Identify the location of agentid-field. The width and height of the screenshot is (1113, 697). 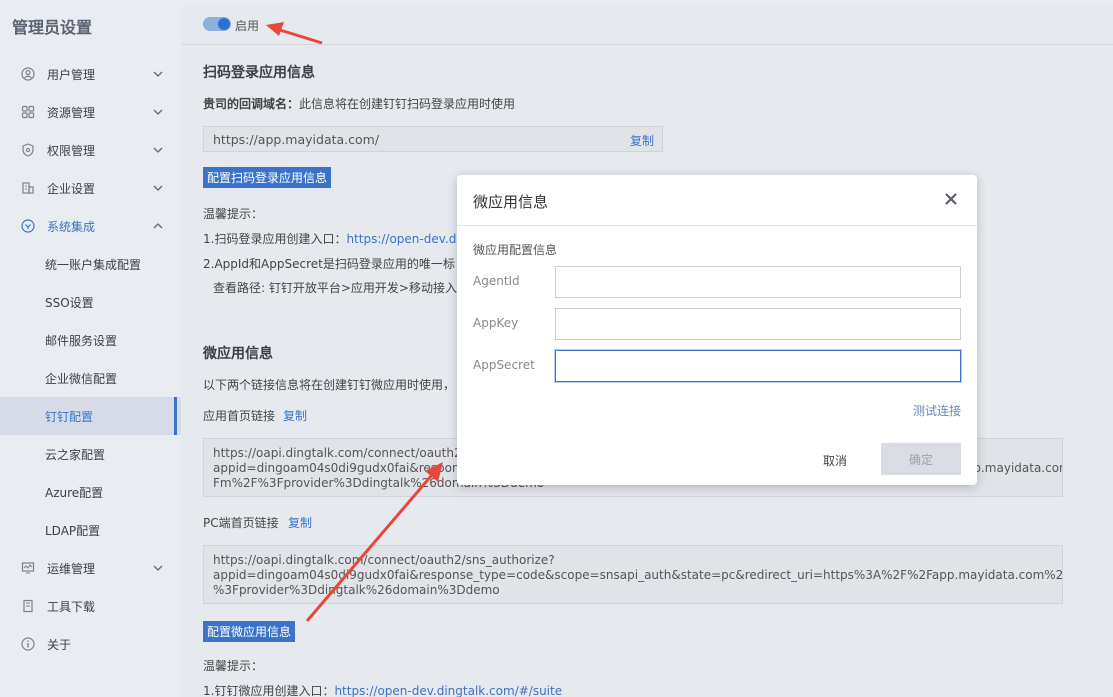
(758, 282).